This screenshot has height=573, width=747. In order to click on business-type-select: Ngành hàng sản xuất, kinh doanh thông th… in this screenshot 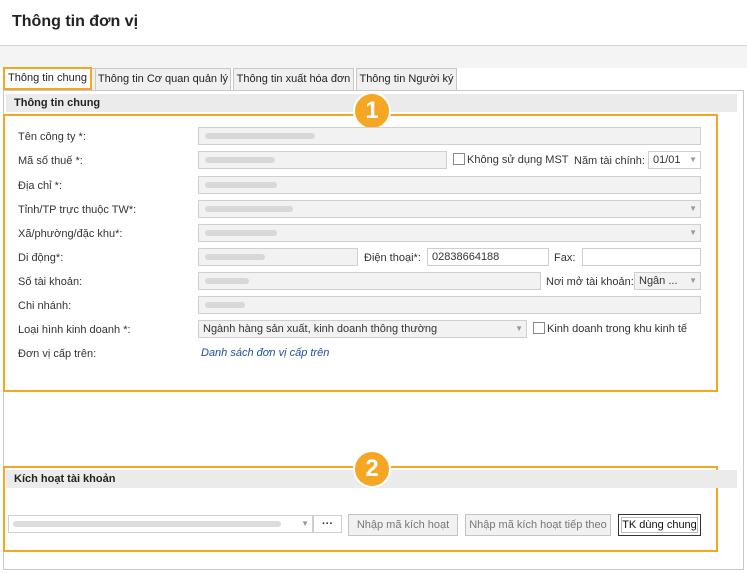, I will do `click(362, 329)`.